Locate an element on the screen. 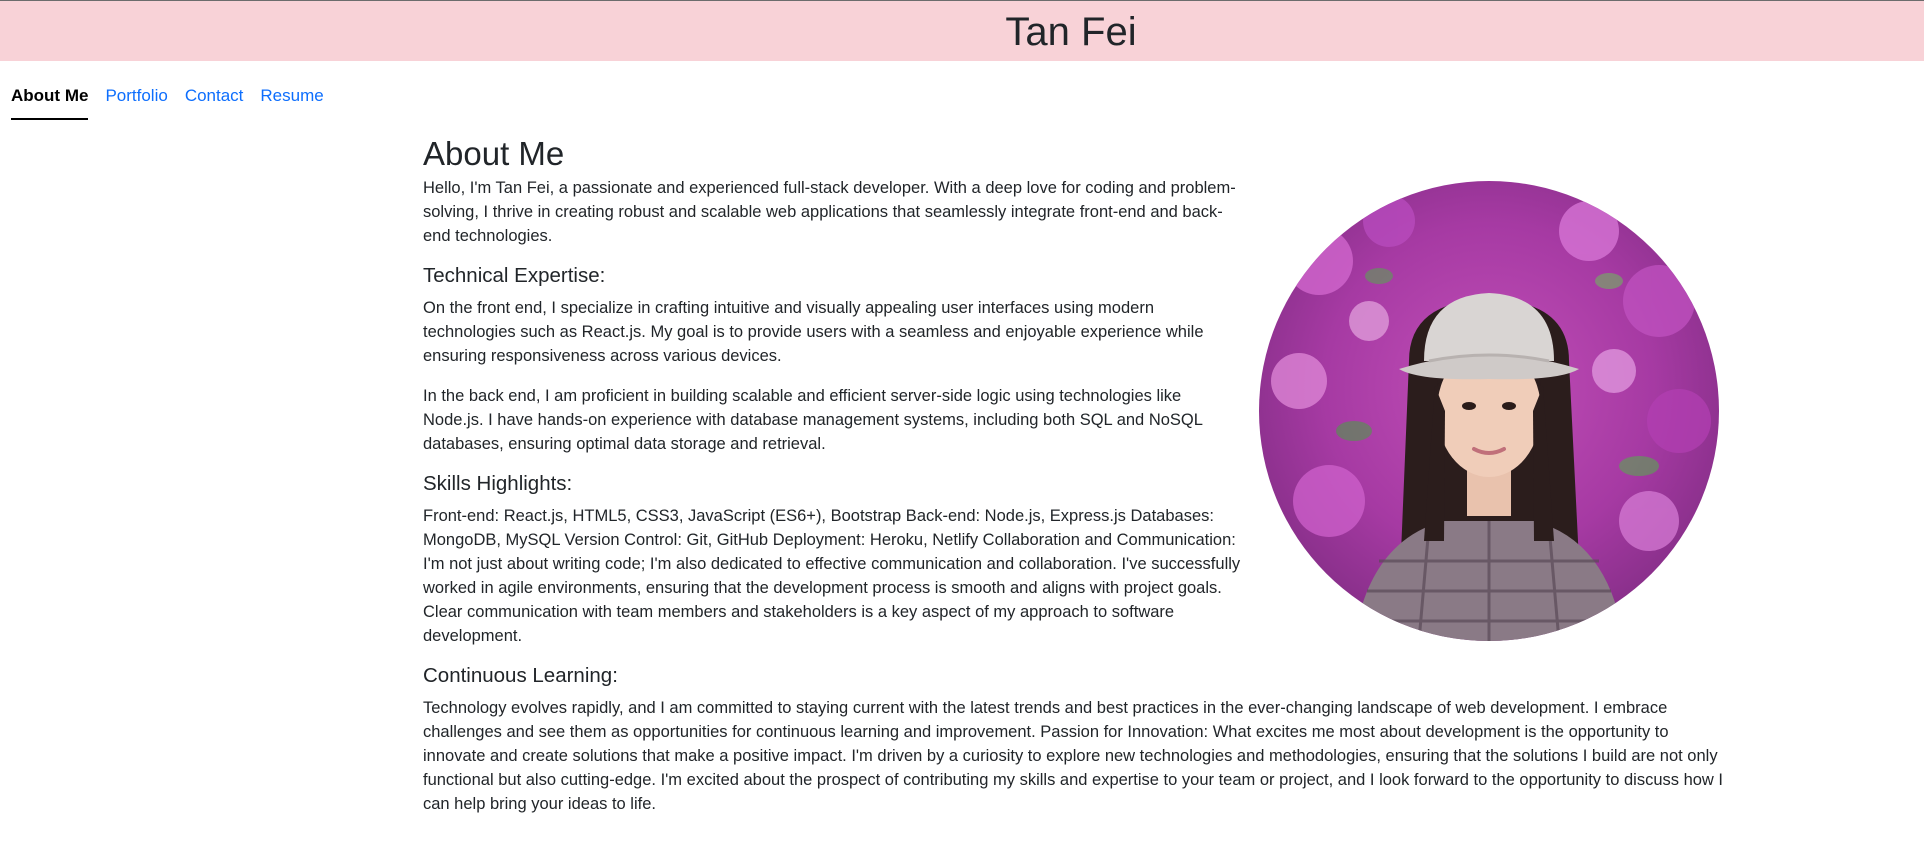 Image resolution: width=1924 pixels, height=853 pixels. skills-highlights-heading: Skills Highlights: is located at coordinates (498, 483).